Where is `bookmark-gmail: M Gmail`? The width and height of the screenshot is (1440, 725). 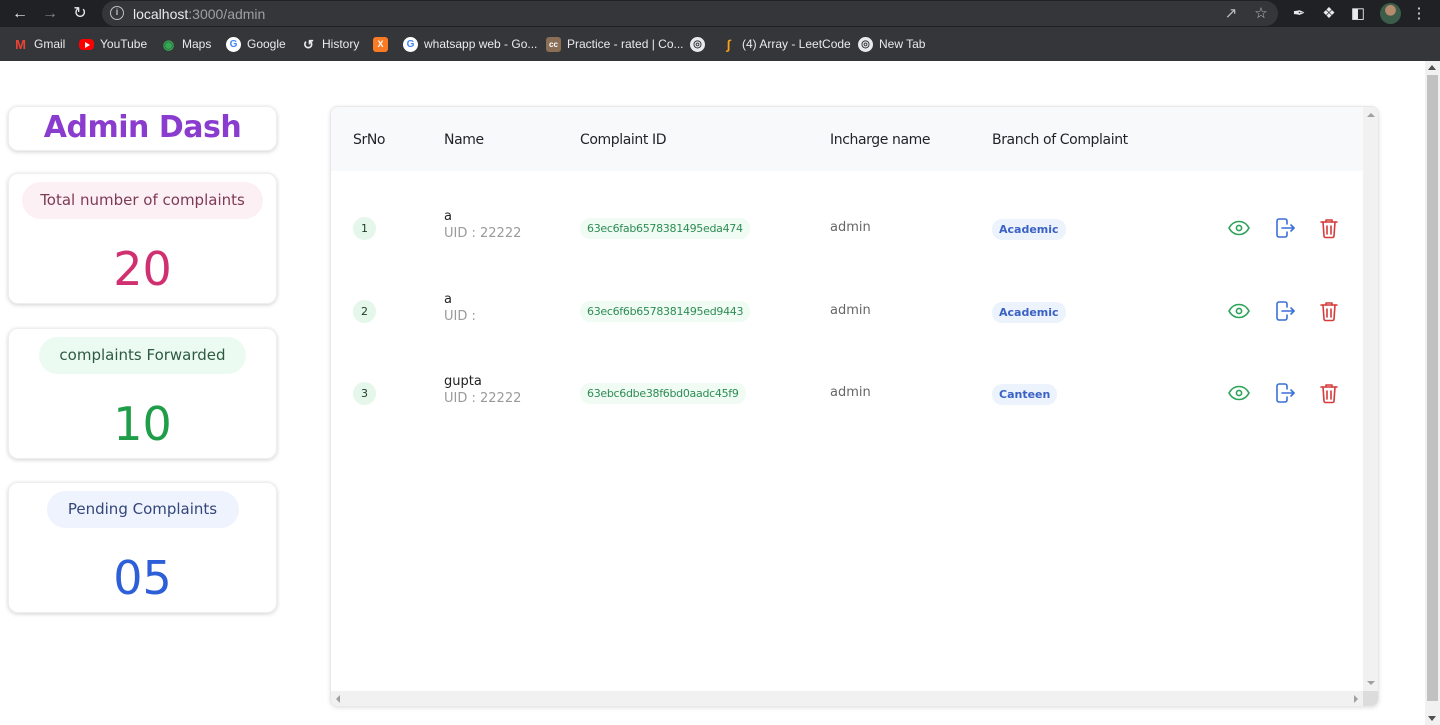
bookmark-gmail: M Gmail is located at coordinates (39, 44).